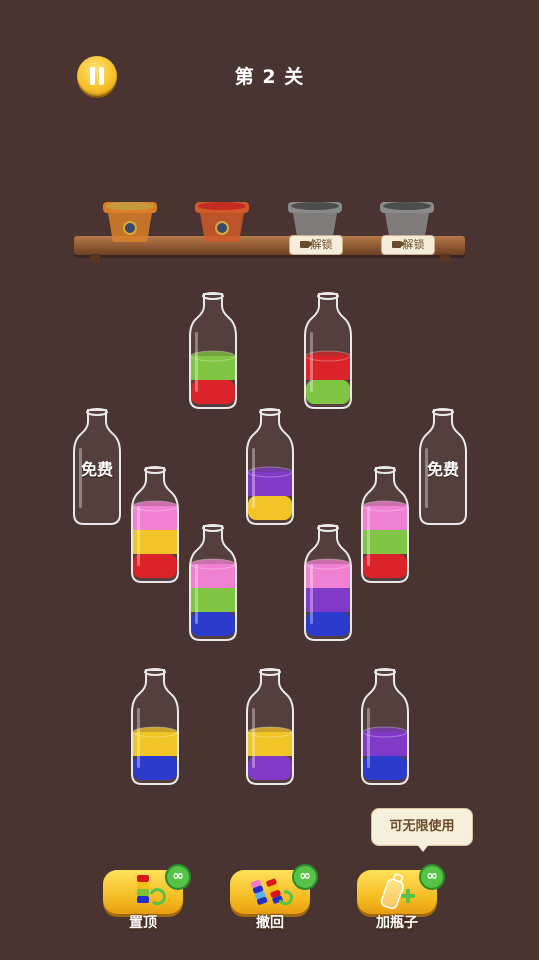  What do you see at coordinates (274, 897) in the screenshot?
I see `undo-button: ∞ 撤回` at bounding box center [274, 897].